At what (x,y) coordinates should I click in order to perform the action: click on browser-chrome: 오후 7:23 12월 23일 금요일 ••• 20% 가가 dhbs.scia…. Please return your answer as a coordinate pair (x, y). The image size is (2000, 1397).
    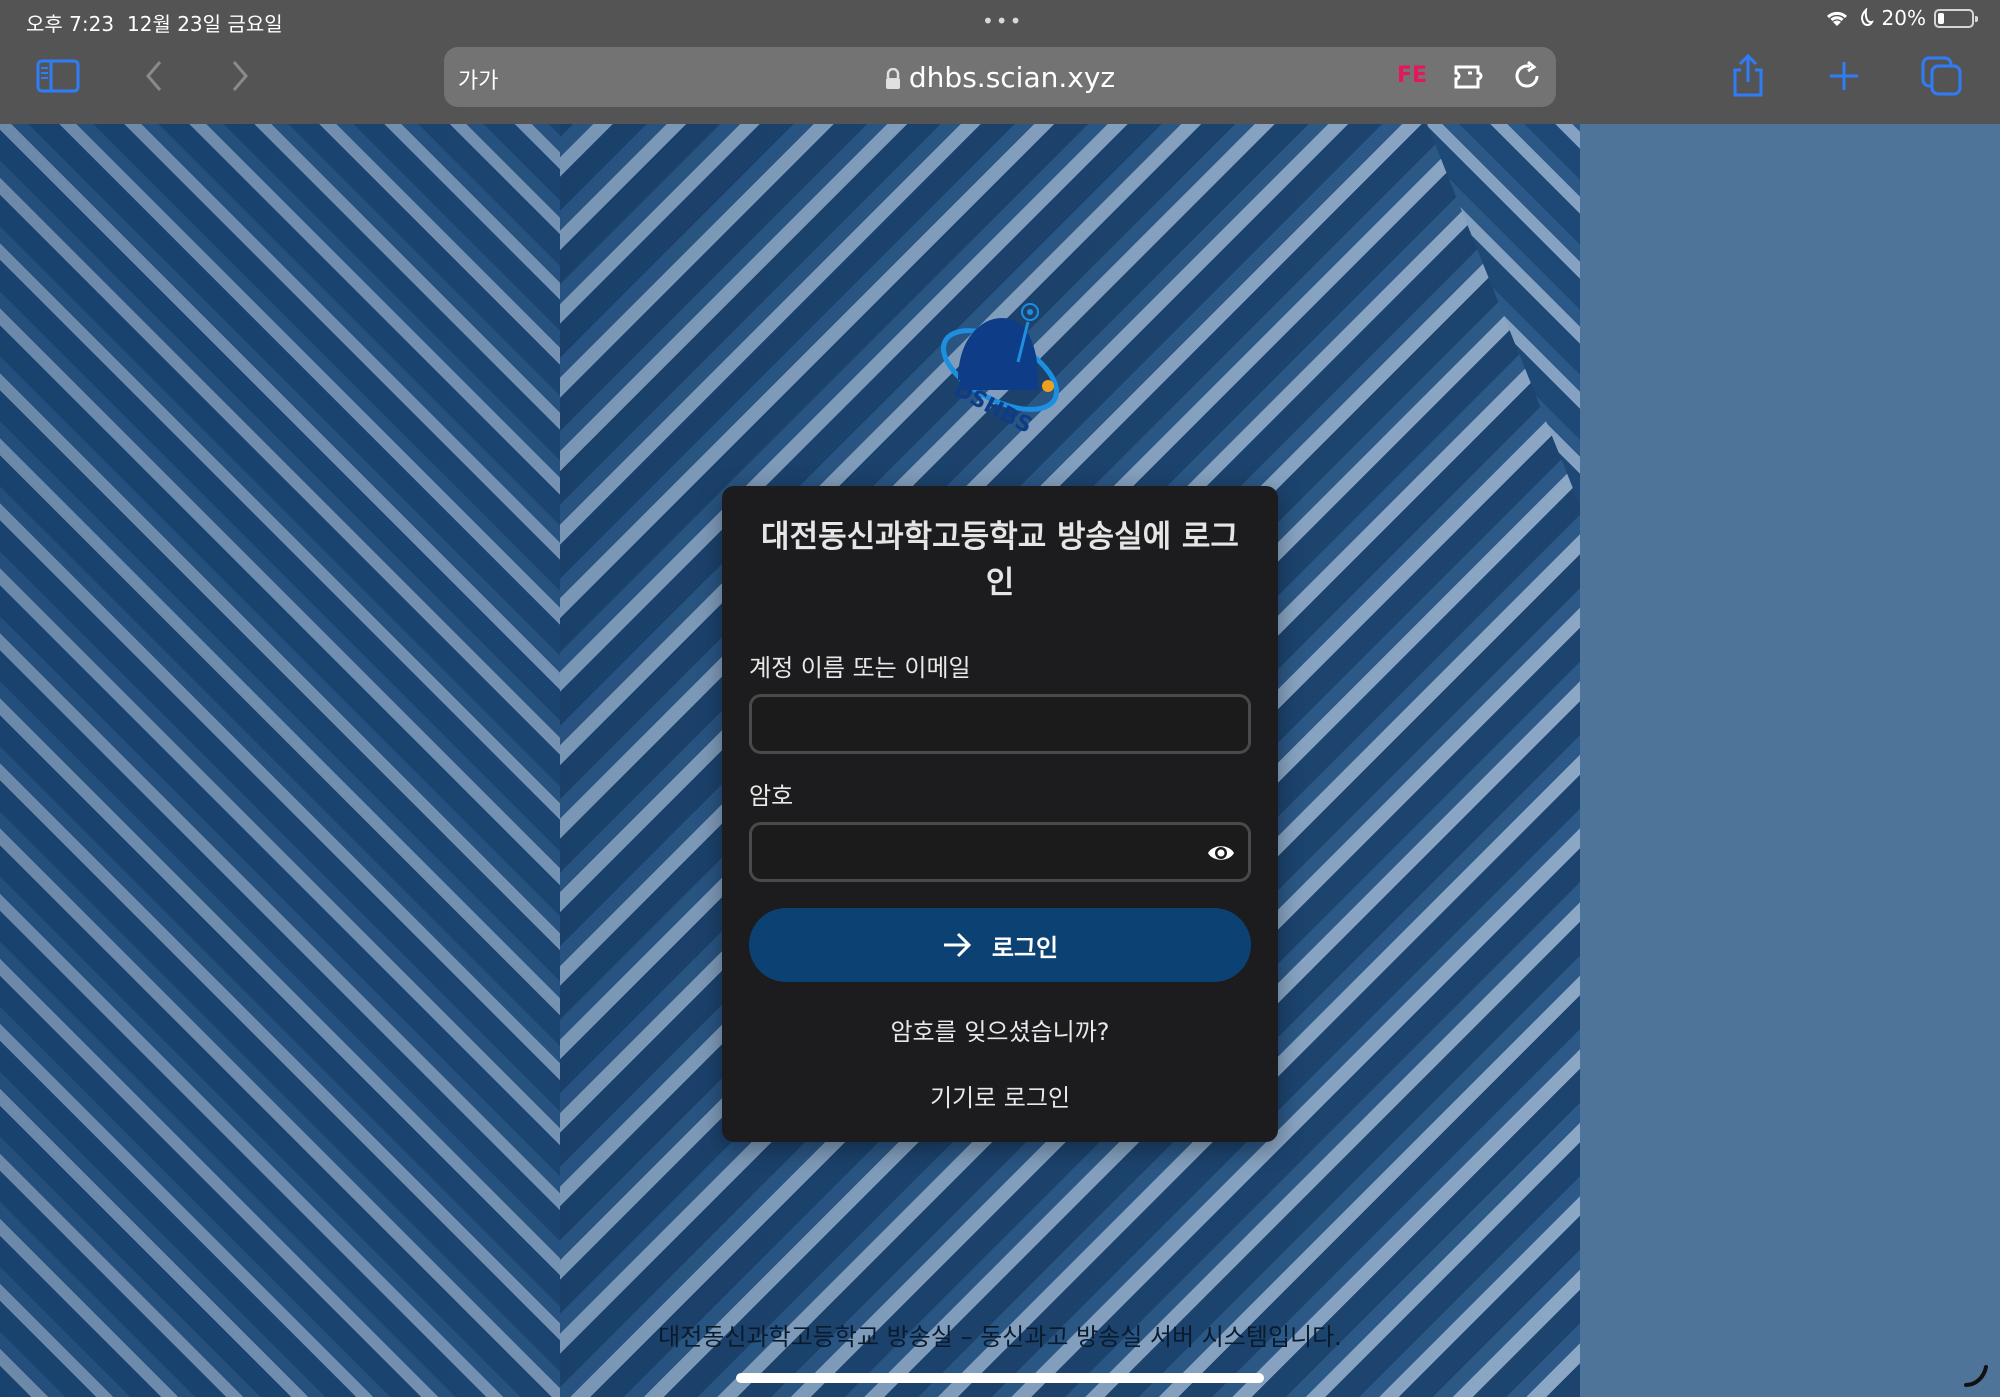
    Looking at the image, I should click on (1000, 62).